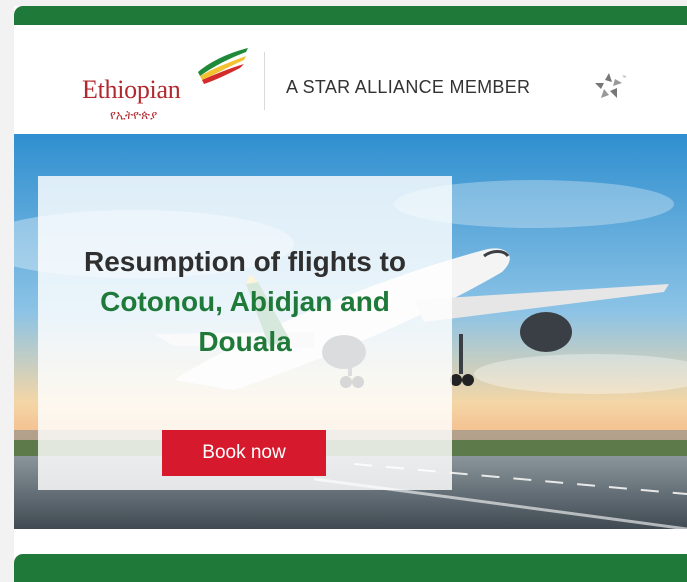 The height and width of the screenshot is (582, 687). Describe the element at coordinates (131, 89) in the screenshot. I see `ethiopian-wordmark: Ethiopian` at that location.